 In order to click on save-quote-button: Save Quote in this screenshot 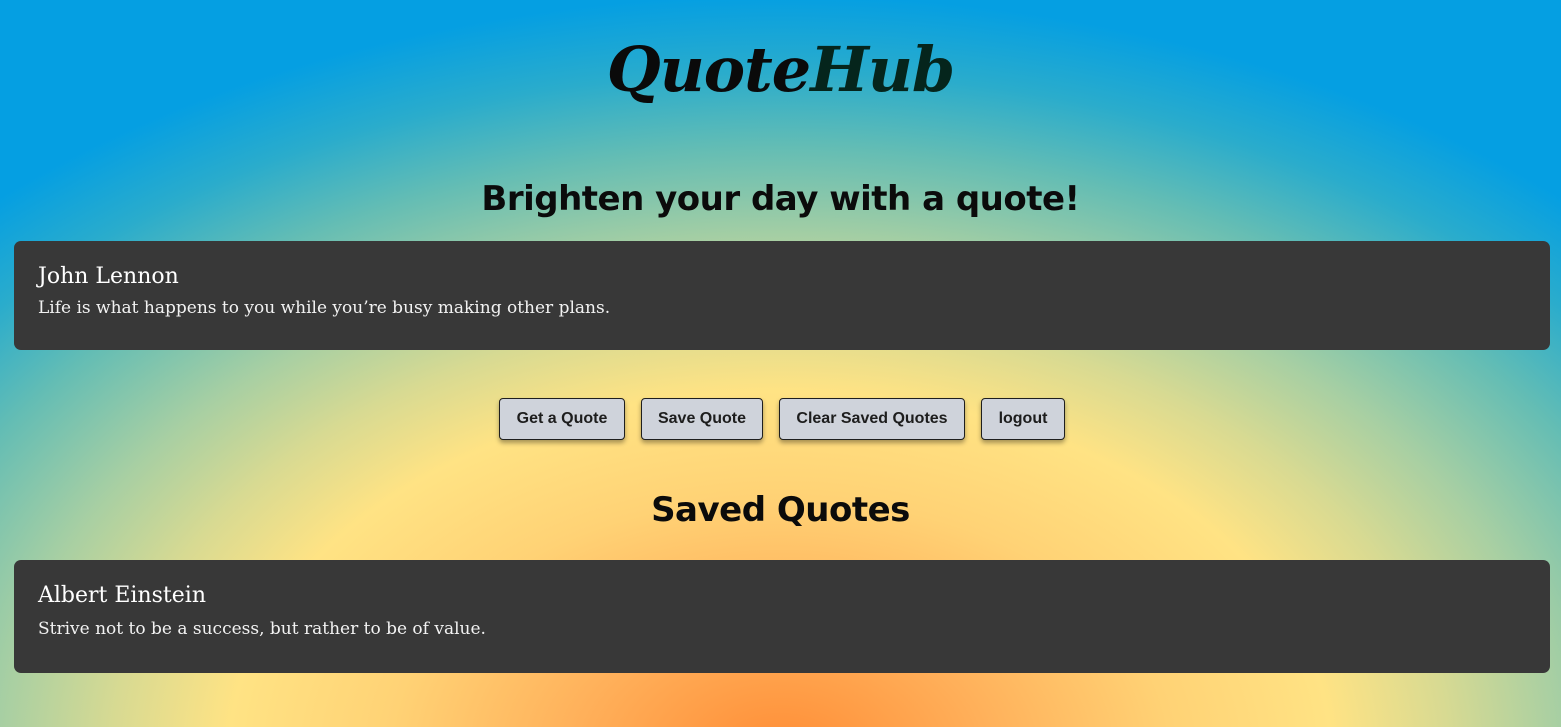, I will do `click(702, 419)`.